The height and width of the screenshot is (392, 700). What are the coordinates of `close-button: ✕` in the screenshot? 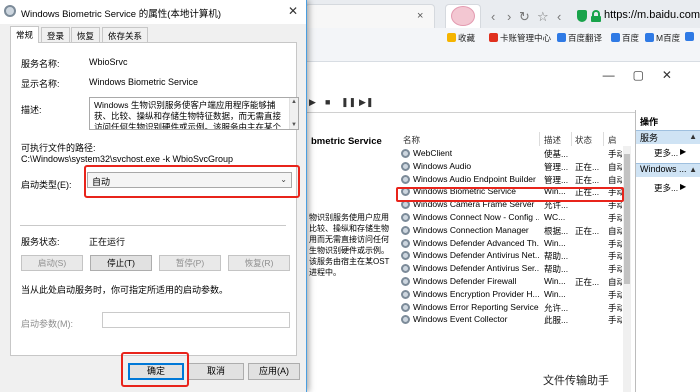 It's located at (293, 11).